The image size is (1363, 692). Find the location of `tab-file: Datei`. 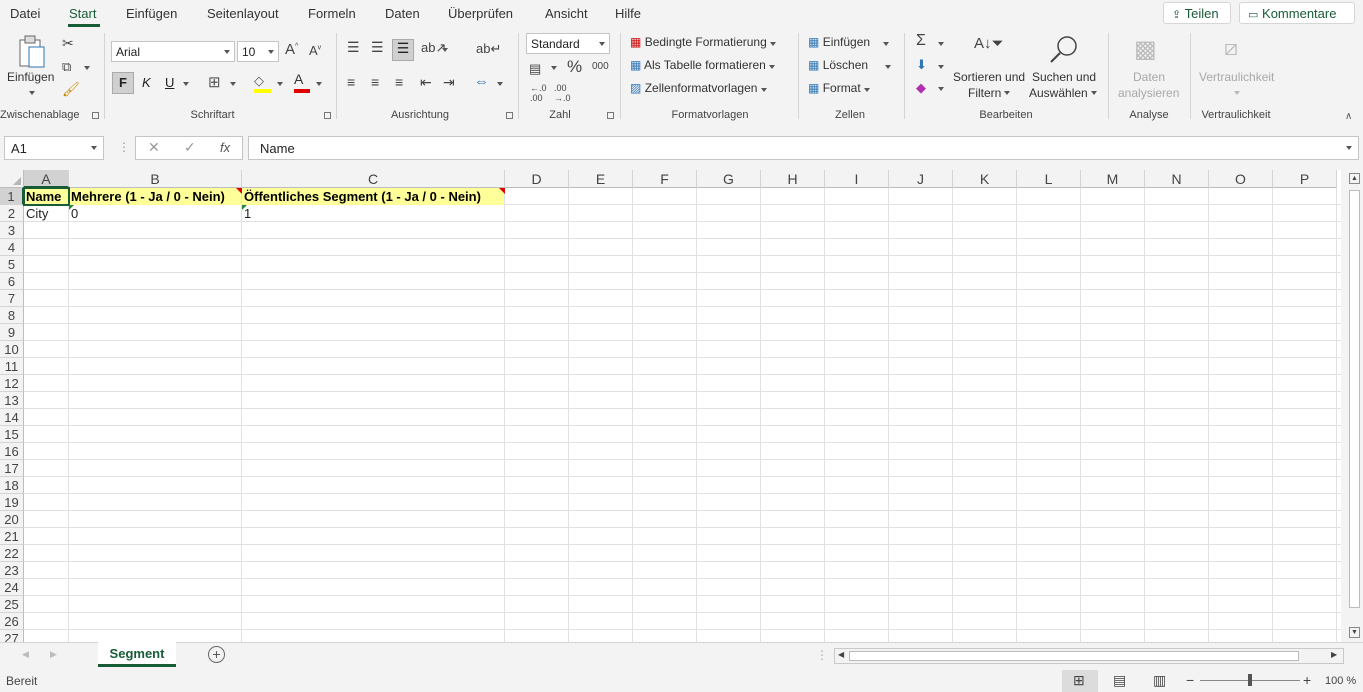

tab-file: Datei is located at coordinates (25, 13).